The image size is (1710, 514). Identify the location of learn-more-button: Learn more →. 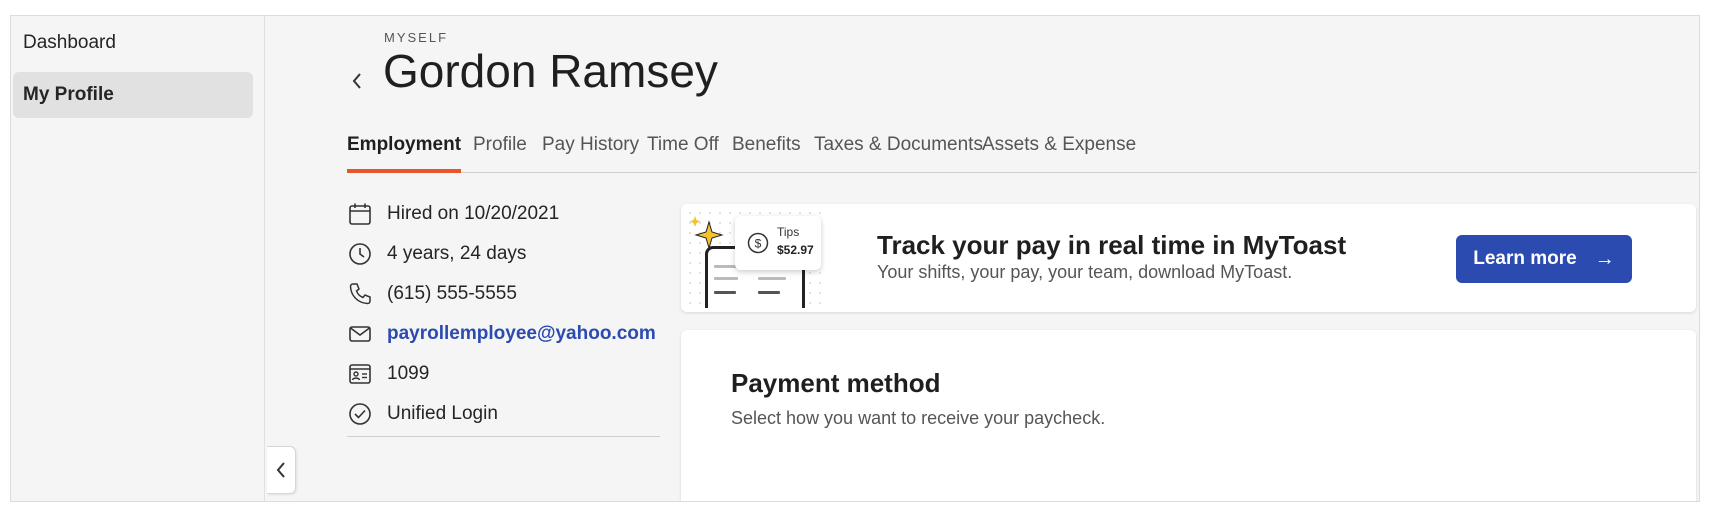
(1544, 259).